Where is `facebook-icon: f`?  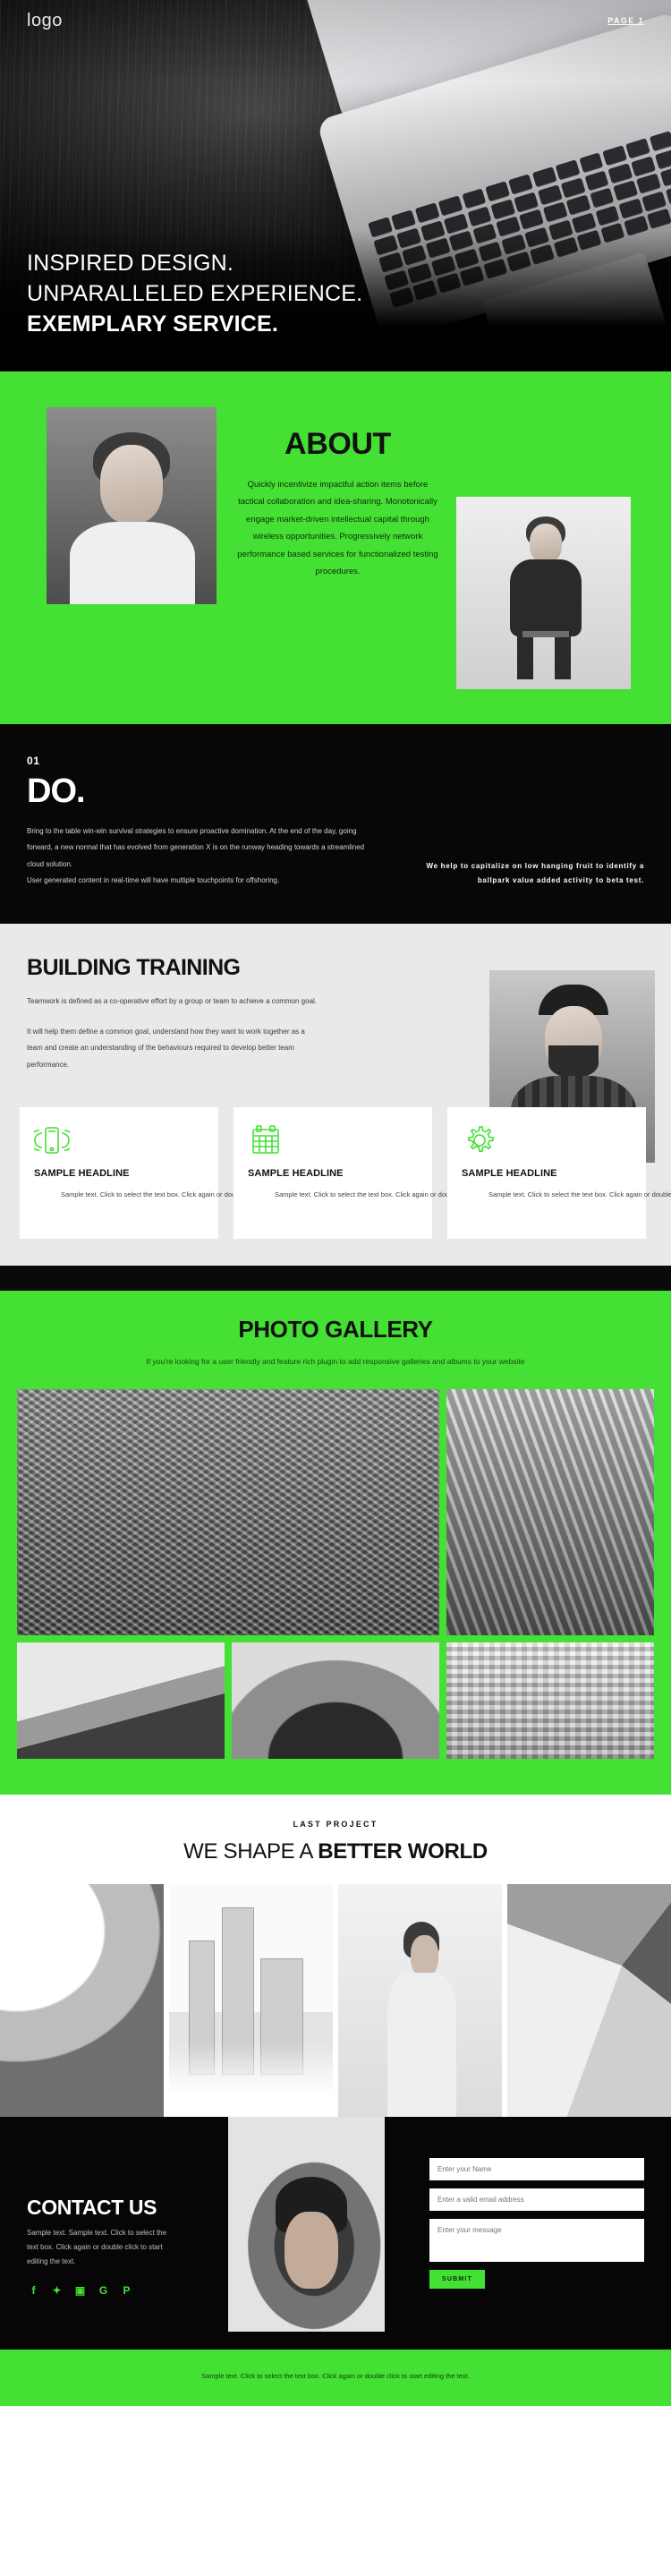
facebook-icon: f is located at coordinates (34, 2290).